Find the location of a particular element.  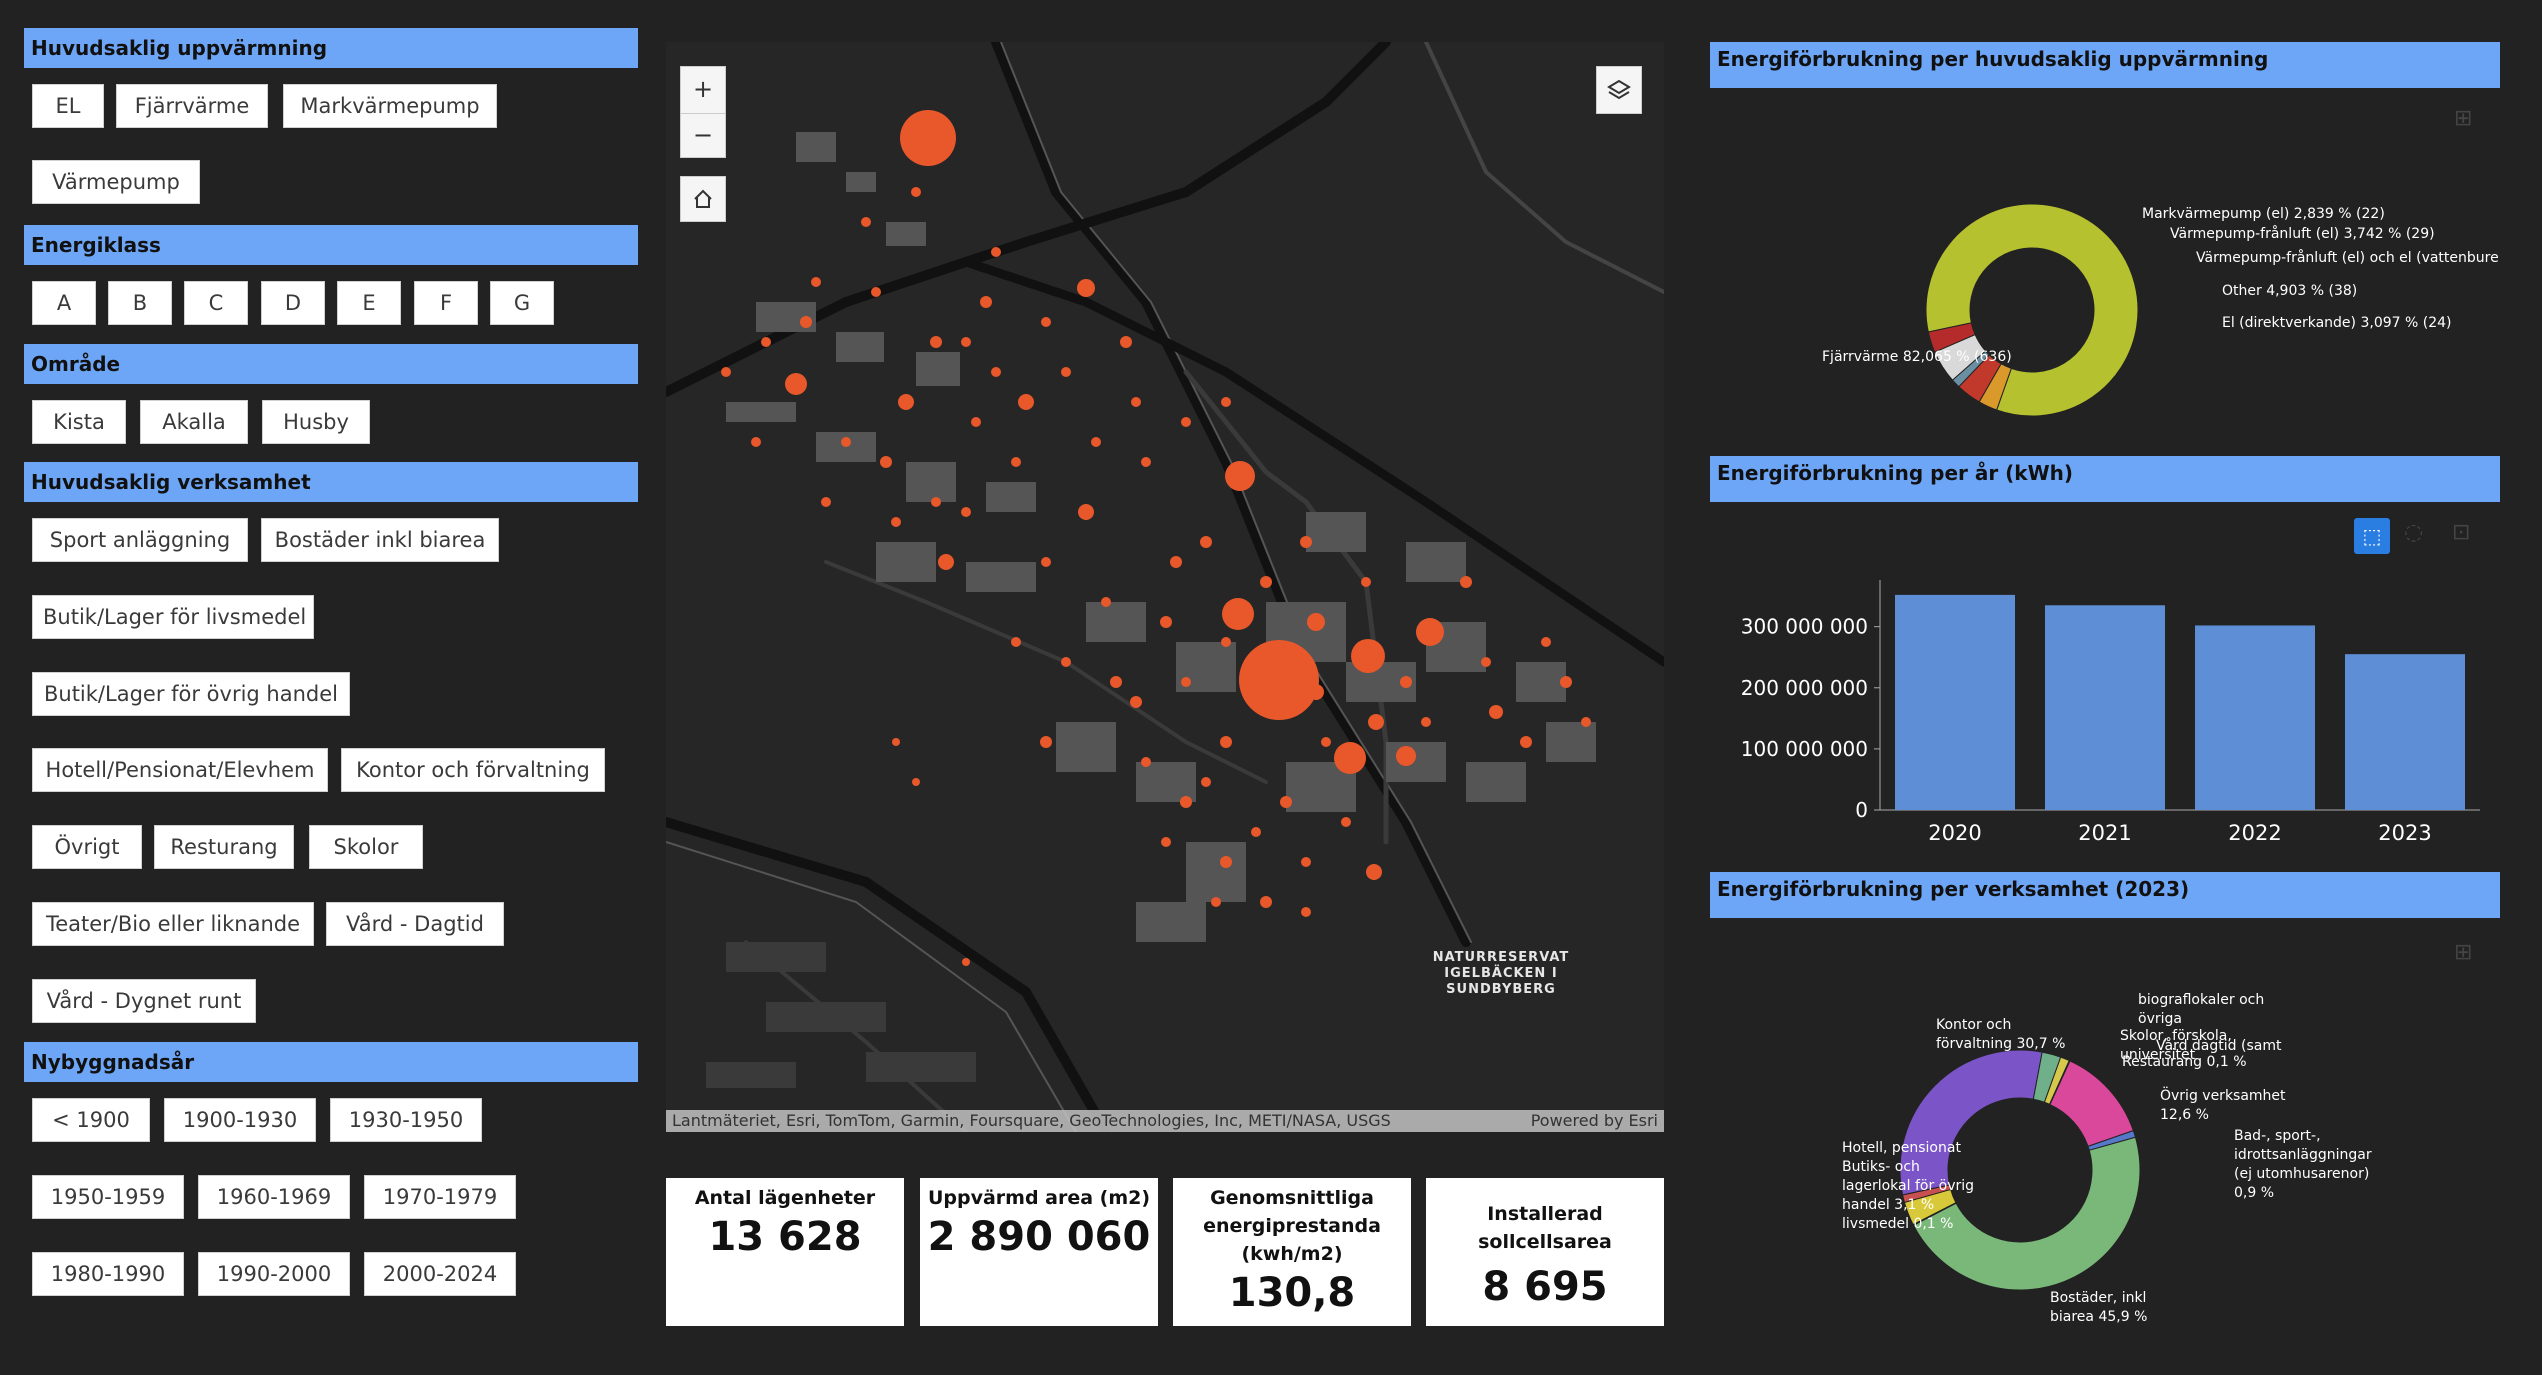

filter-activity-skolor: Skolor is located at coordinates (366, 847).